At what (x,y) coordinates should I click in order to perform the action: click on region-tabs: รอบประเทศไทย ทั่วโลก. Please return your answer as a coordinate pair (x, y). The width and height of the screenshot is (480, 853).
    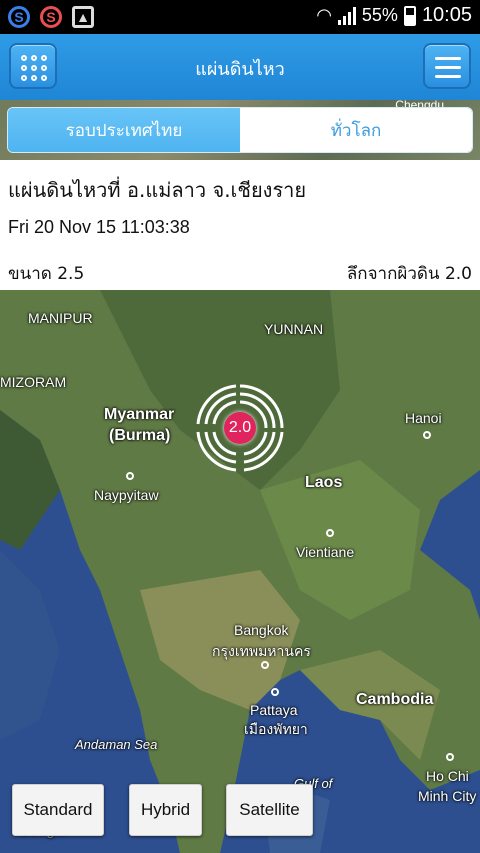
    Looking at the image, I should click on (240, 130).